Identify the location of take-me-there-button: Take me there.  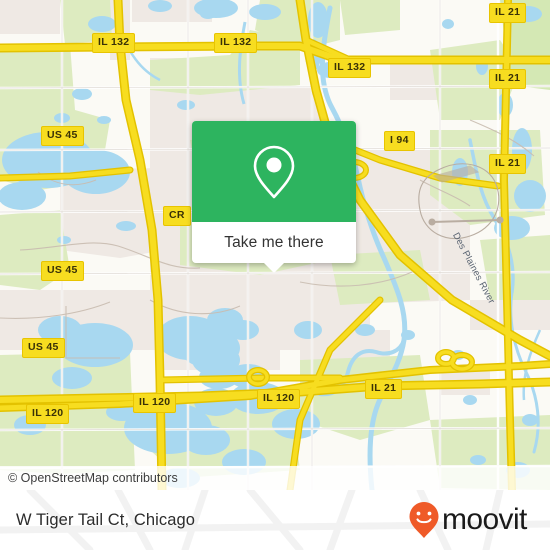
(274, 247).